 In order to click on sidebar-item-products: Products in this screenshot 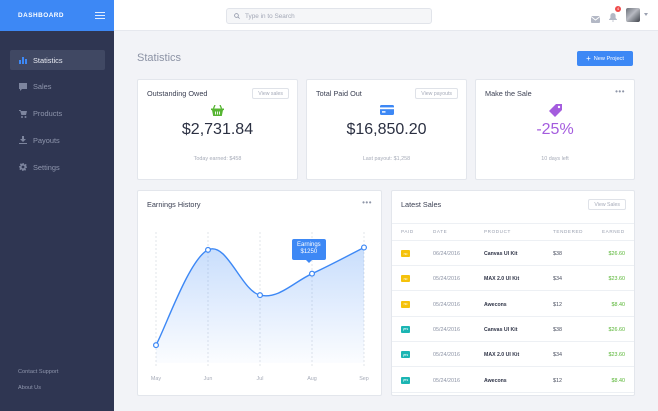, I will do `click(57, 114)`.